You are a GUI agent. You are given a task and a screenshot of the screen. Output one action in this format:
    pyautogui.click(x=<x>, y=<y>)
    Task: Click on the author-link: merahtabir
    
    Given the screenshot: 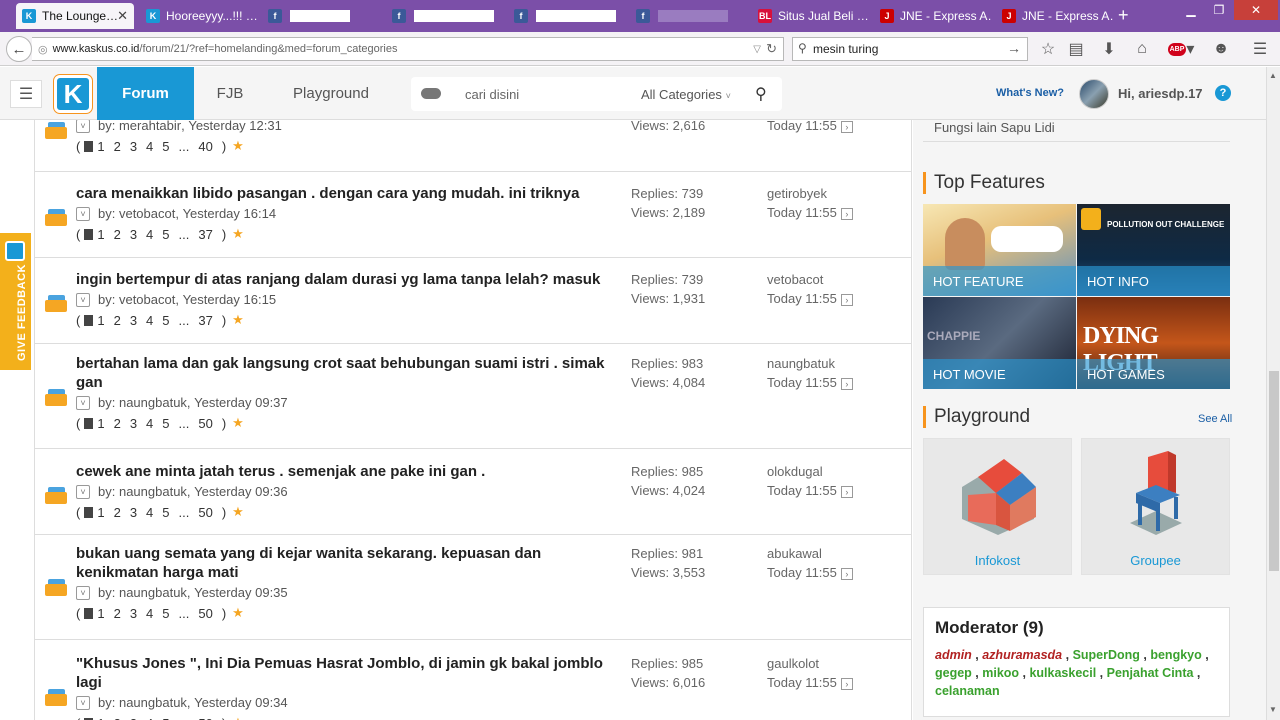 What is the action you would take?
    pyautogui.click(x=150, y=126)
    